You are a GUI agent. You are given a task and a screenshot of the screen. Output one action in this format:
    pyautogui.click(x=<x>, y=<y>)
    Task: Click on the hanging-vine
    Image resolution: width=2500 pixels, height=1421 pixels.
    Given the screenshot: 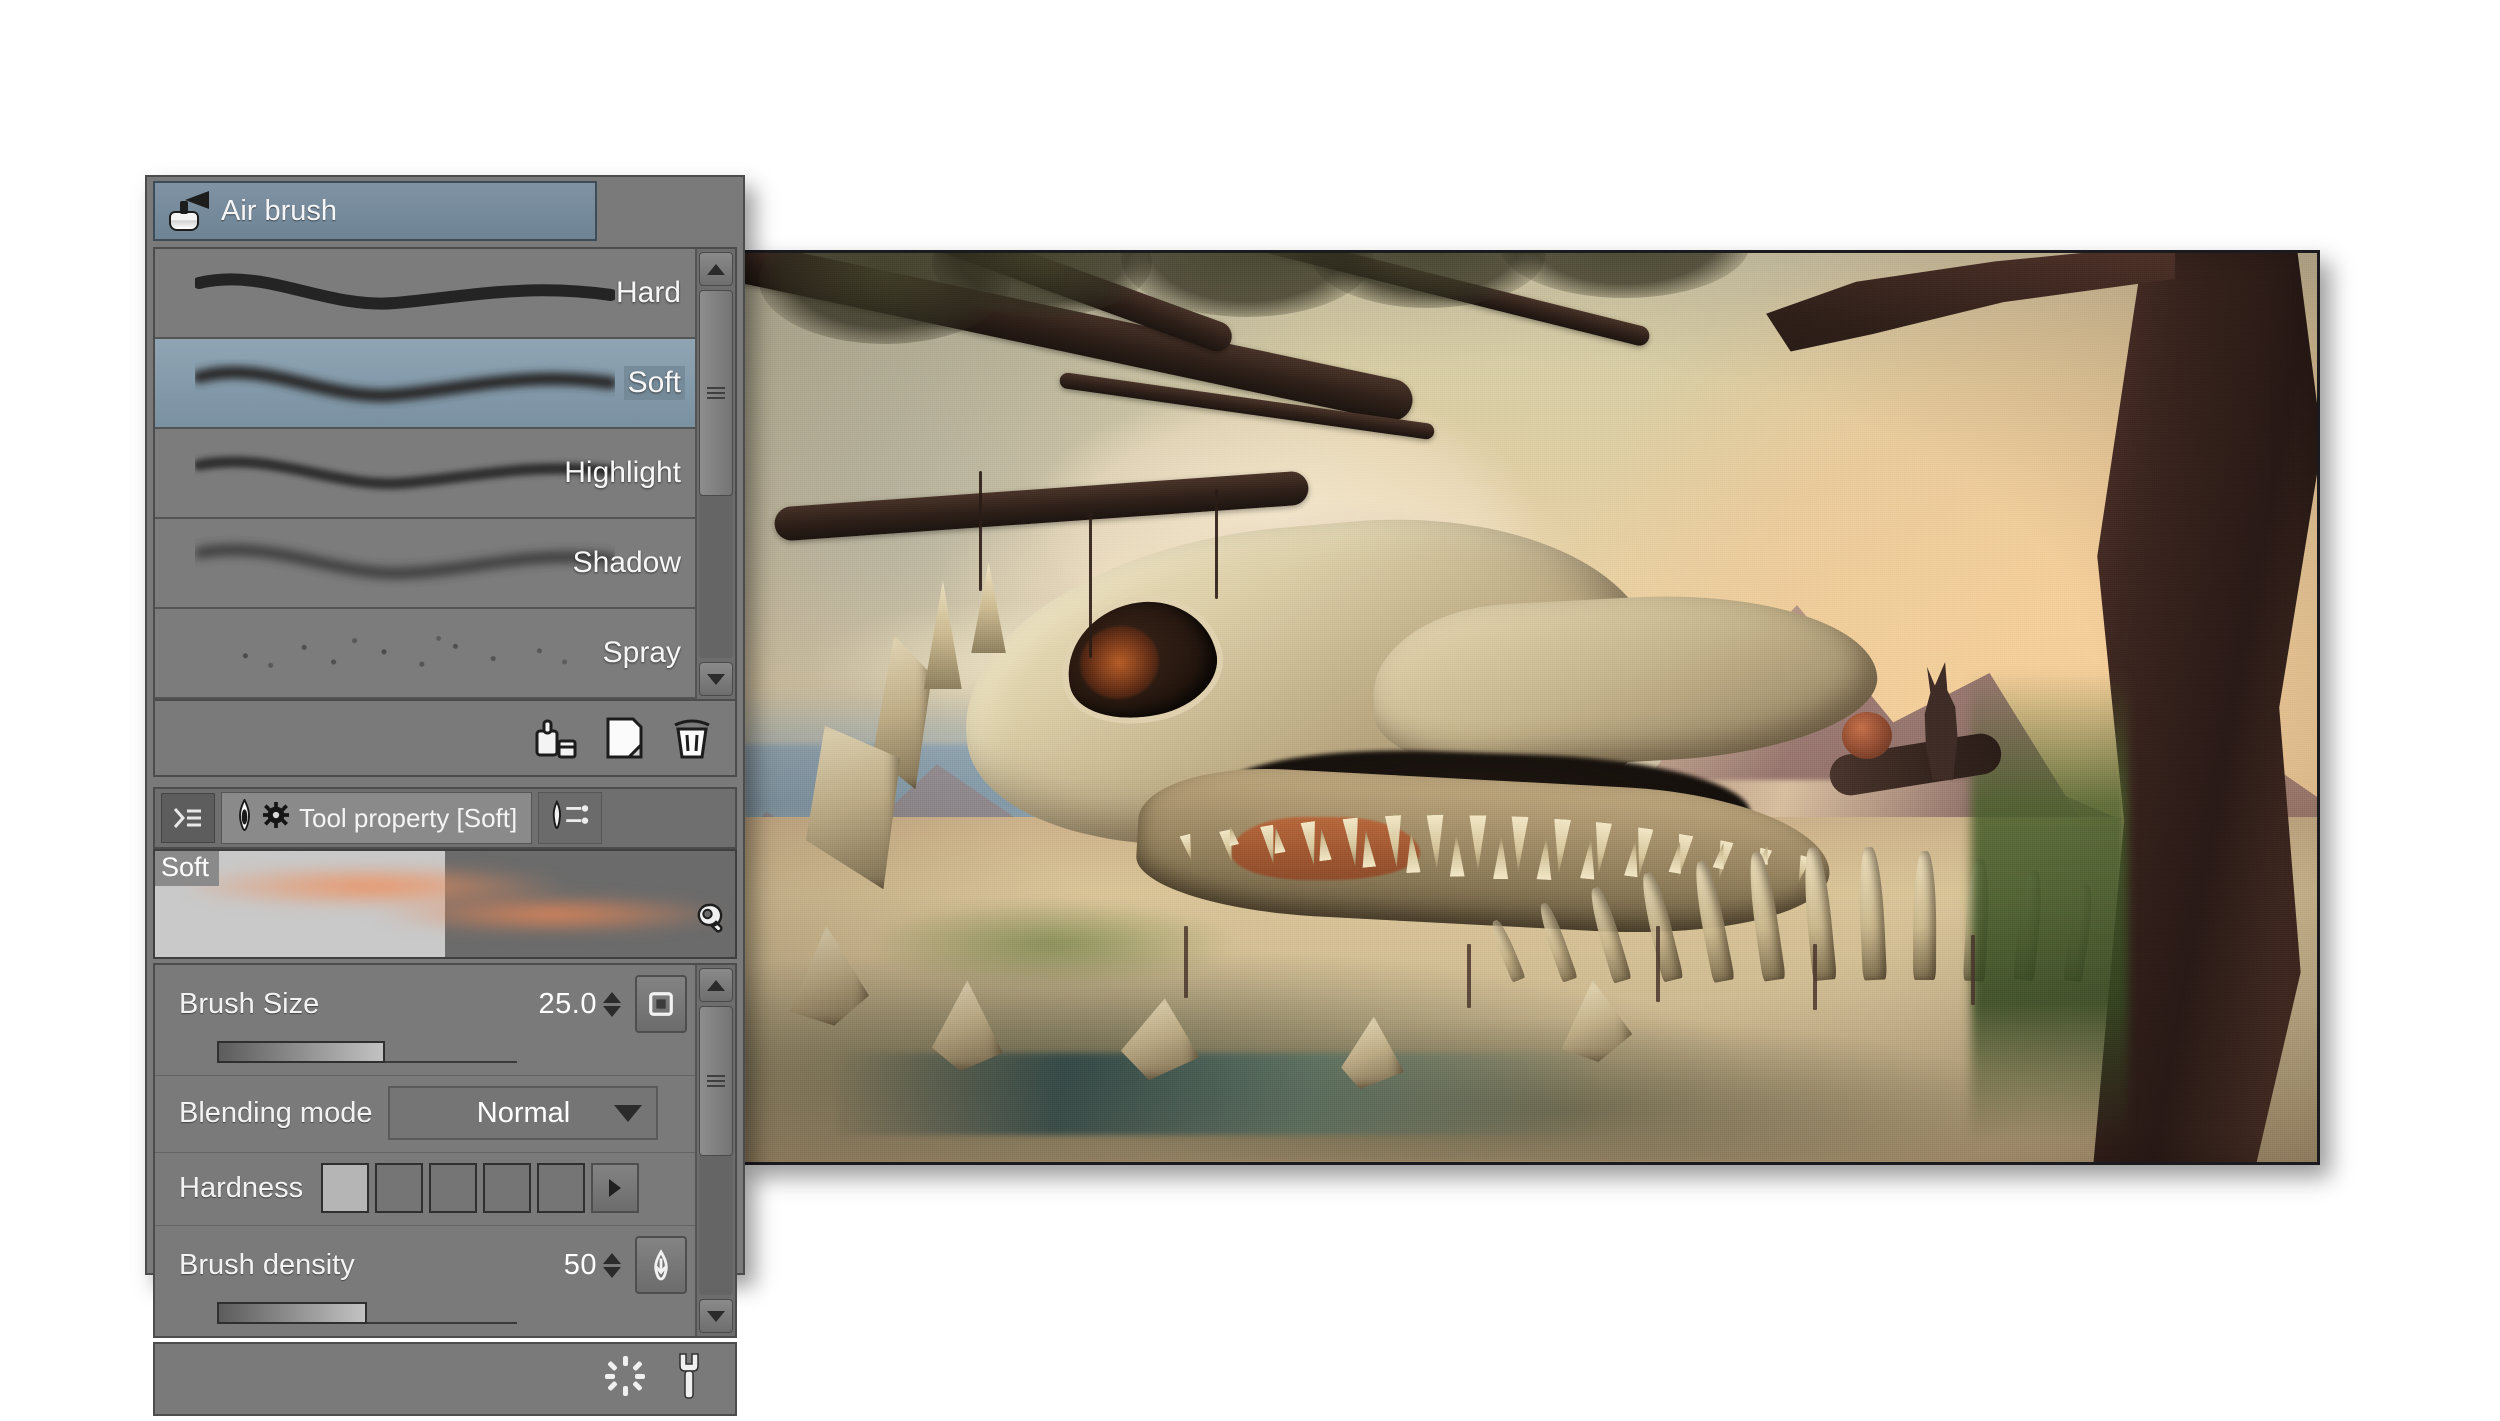 What is the action you would take?
    pyautogui.click(x=981, y=531)
    